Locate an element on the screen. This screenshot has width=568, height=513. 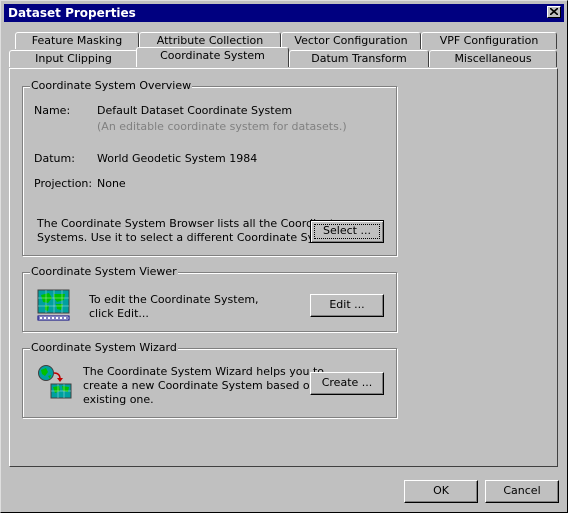
map-grid-icon is located at coordinates (53, 305).